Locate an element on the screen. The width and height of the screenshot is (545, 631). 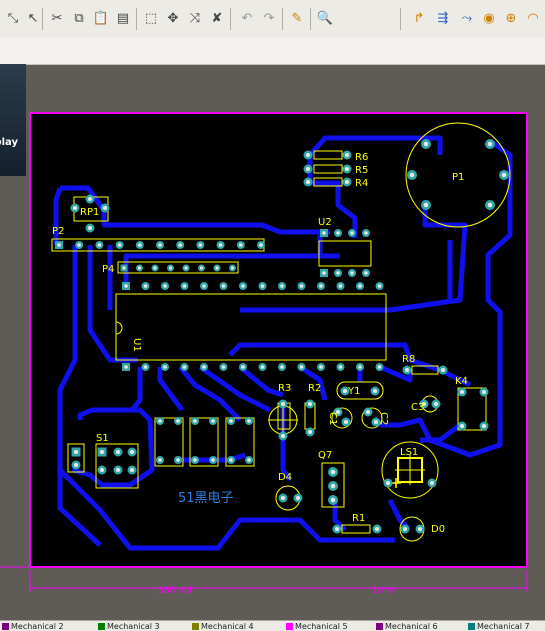
dimension-lines is located at coordinates (264, 579).